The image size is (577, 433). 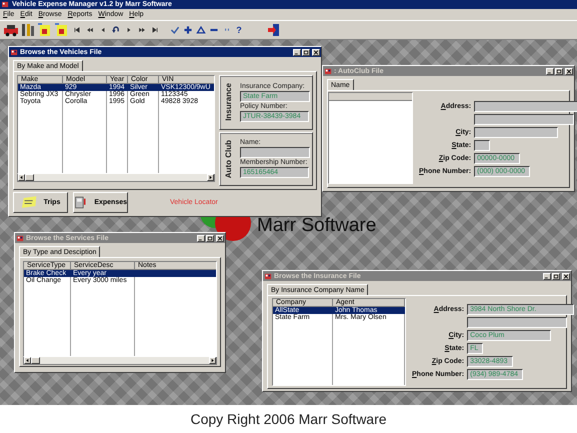 I want to click on caption: Copy Right 2006 Marr Software, so click(x=288, y=419).